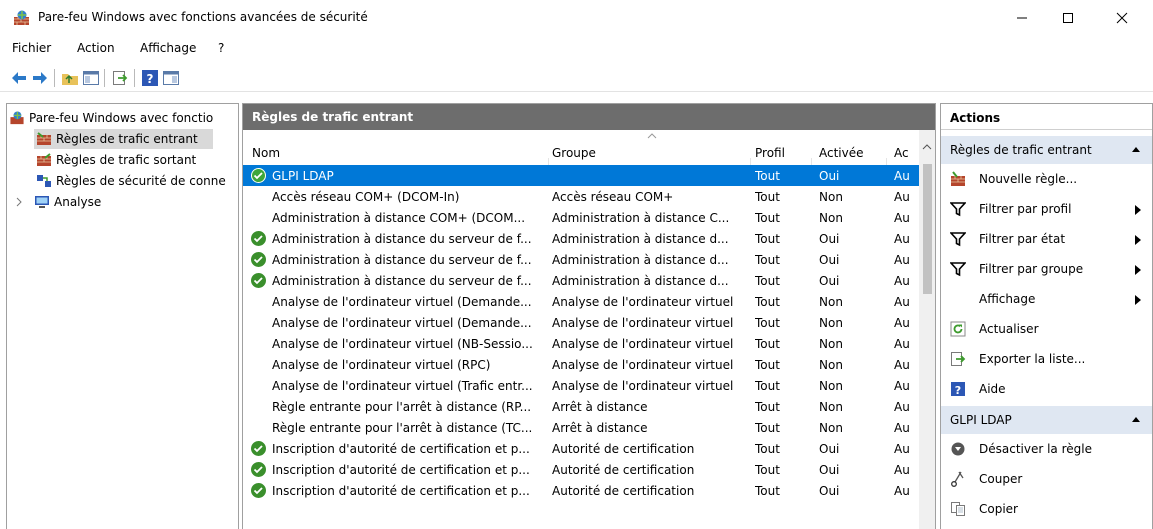 The width and height of the screenshot is (1153, 529). Describe the element at coordinates (171, 78) in the screenshot. I see `show-action-pane-icon` at that location.